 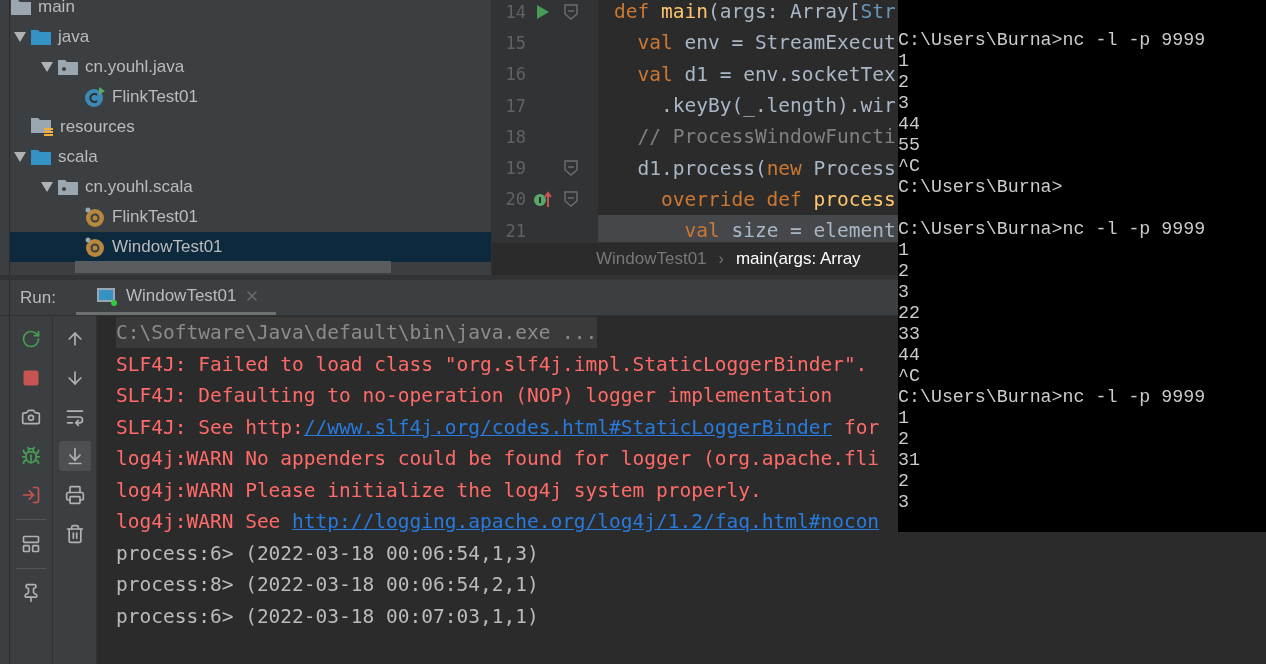 I want to click on console-text: SLF4J: See http:, so click(x=210, y=427).